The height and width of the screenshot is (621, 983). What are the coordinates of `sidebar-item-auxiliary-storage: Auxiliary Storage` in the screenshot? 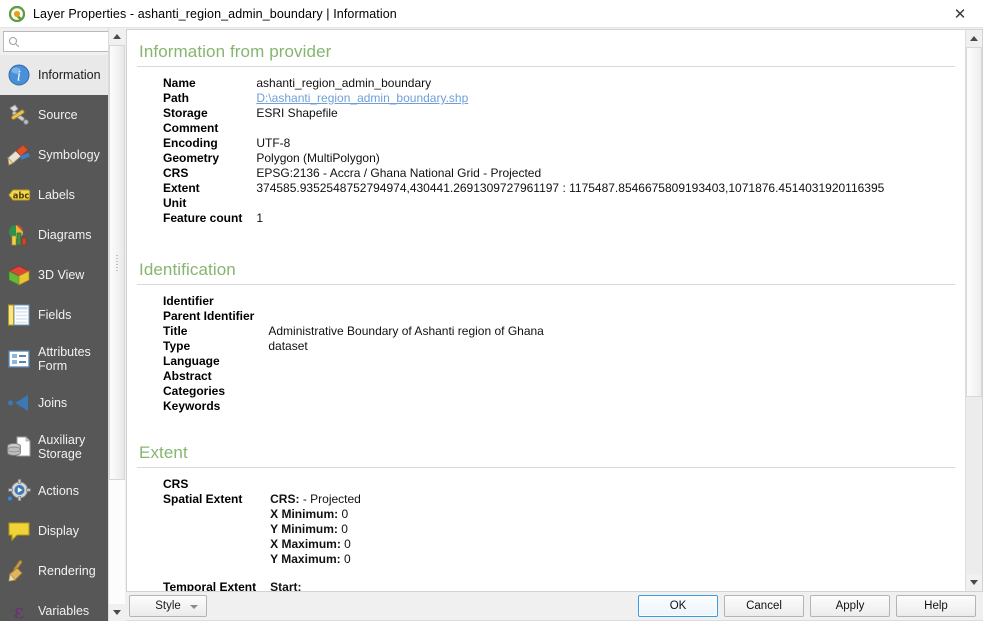 It's located at (54, 447).